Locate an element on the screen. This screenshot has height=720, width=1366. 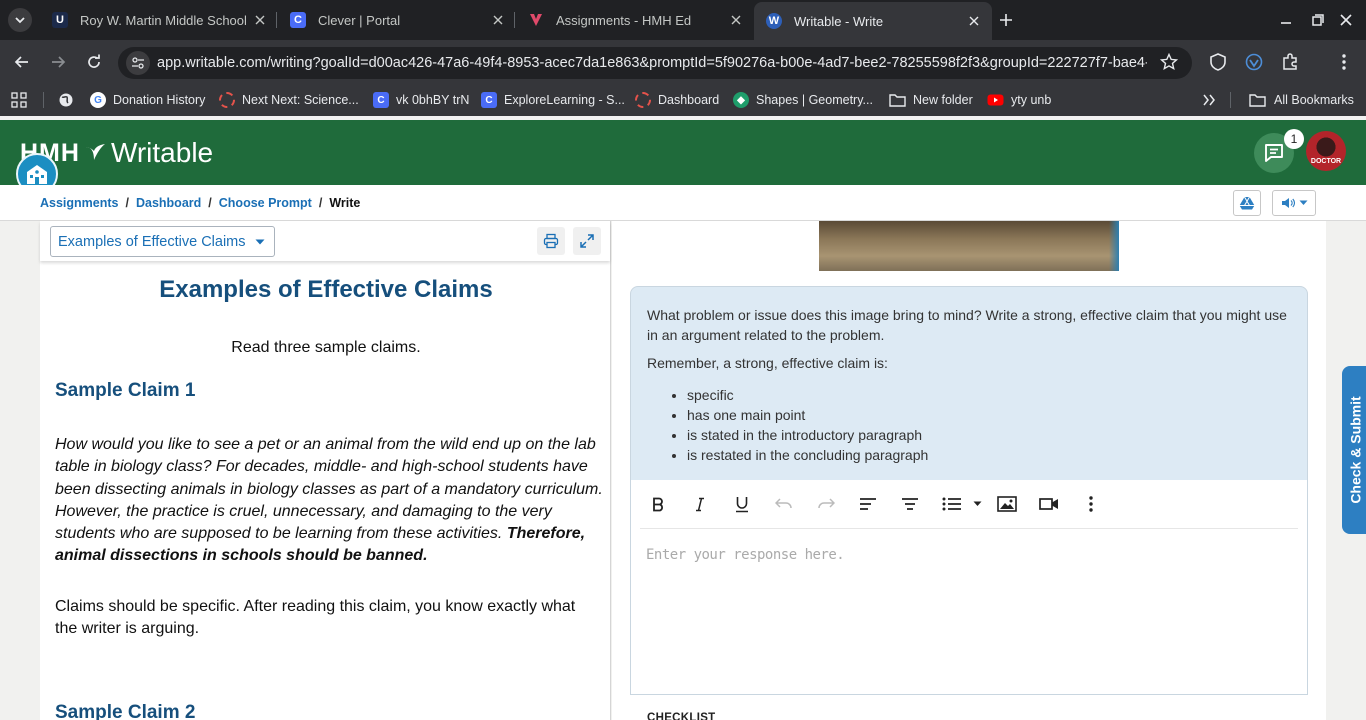
more-options-button is located at coordinates (1091, 504).